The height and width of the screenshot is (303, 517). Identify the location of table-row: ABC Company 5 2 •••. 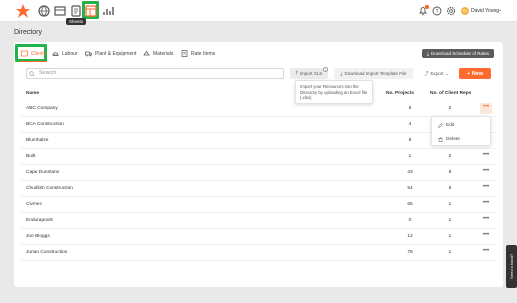
(258, 109).